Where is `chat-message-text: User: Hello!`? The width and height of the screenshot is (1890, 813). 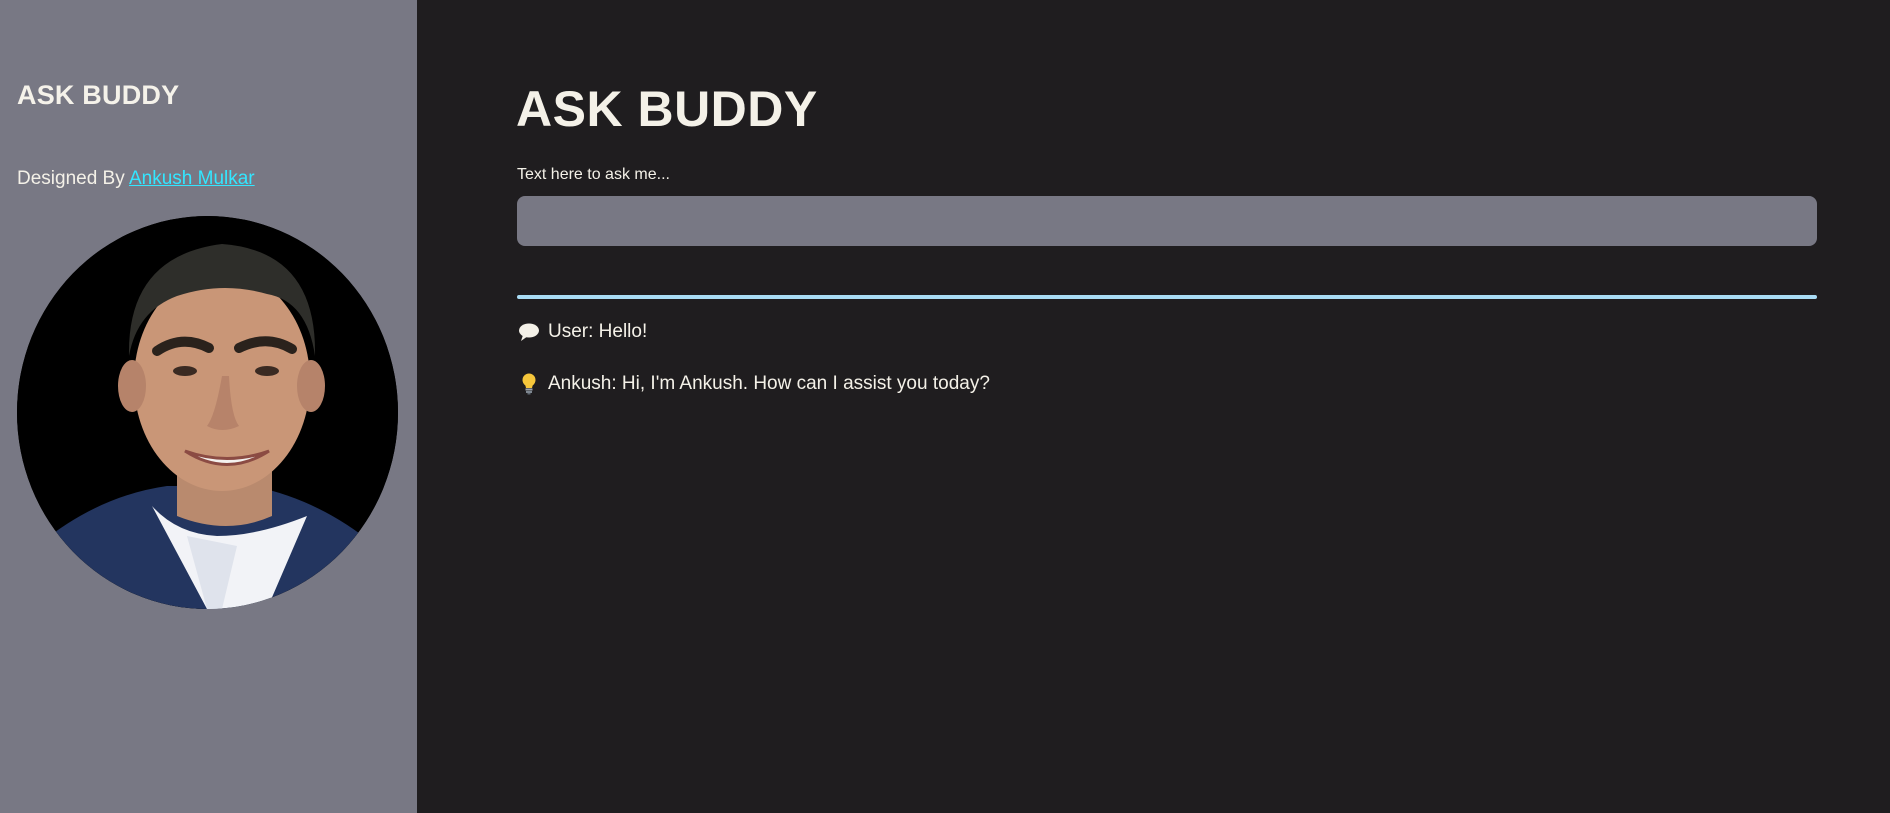 chat-message-text: User: Hello! is located at coordinates (598, 331).